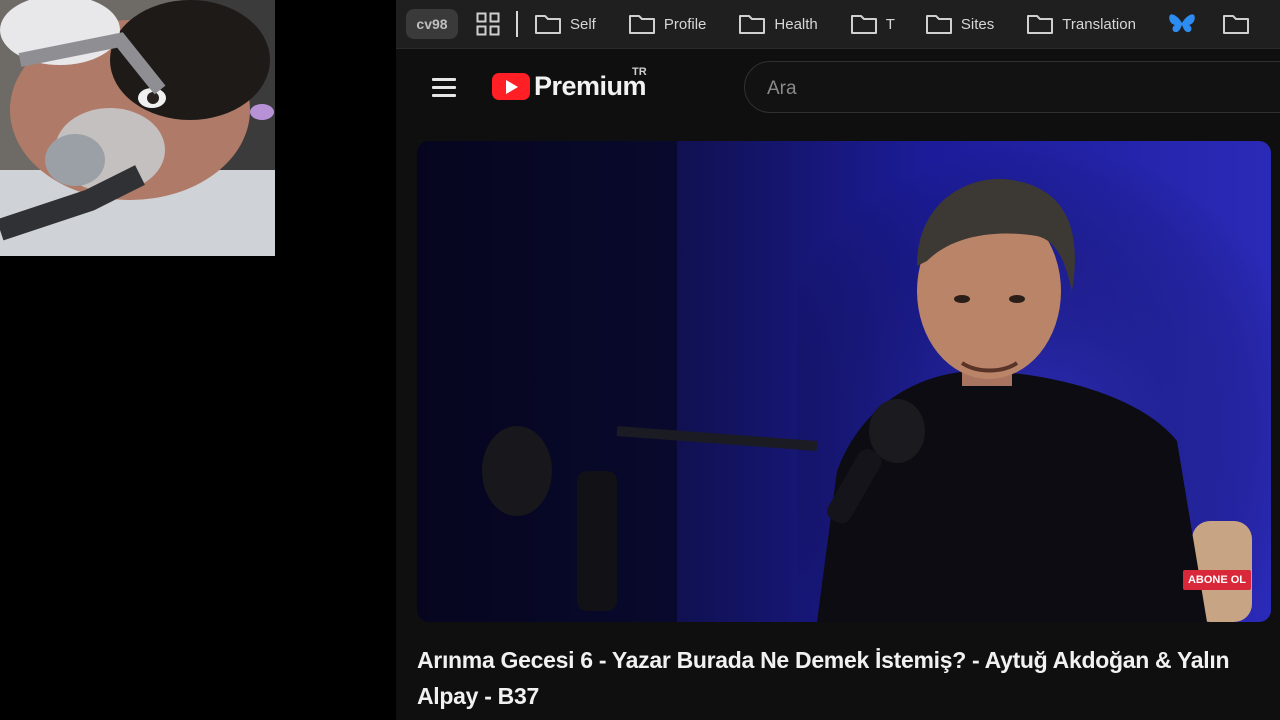 This screenshot has width=1280, height=720. I want to click on subscribe-badge: ABONE OL, so click(1216, 580).